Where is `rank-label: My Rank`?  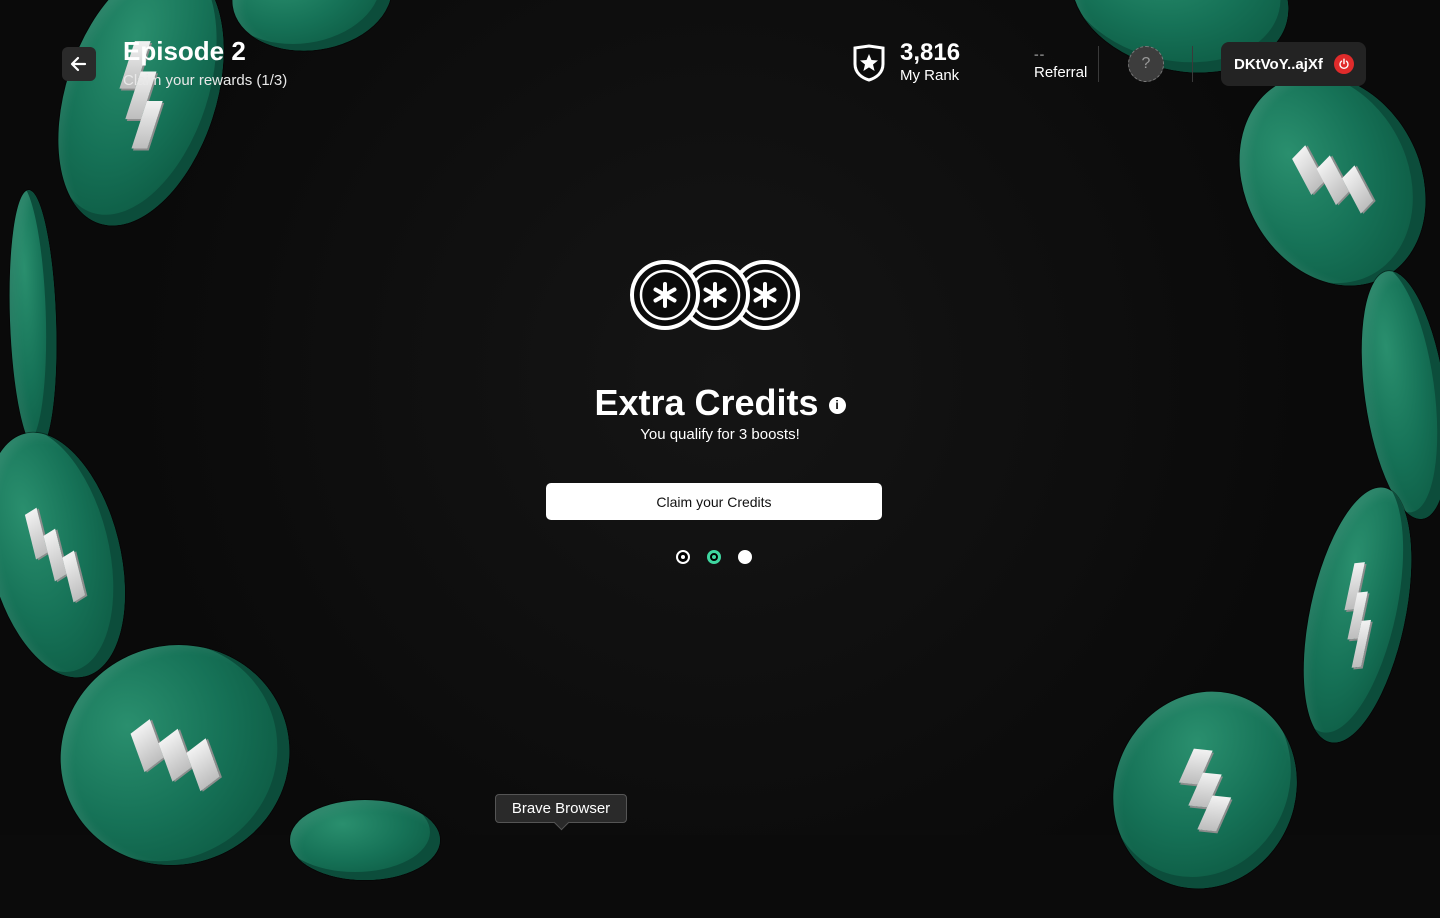
rank-label: My Rank is located at coordinates (930, 75).